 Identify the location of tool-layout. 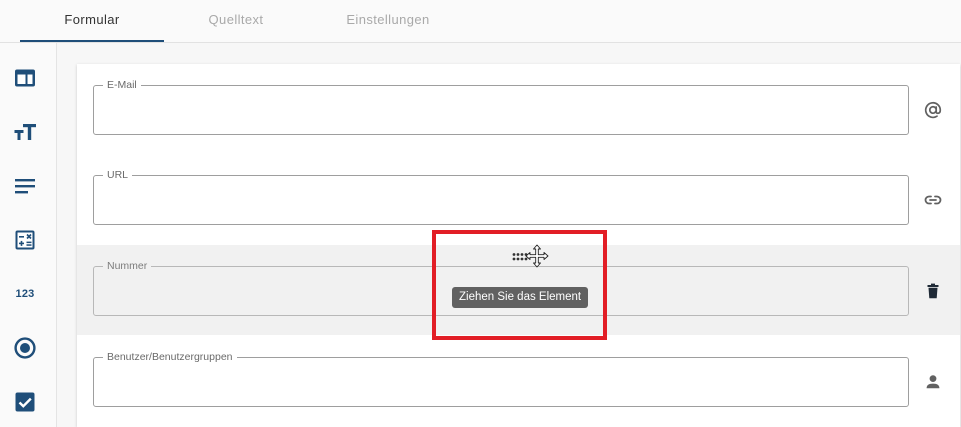
(25, 78).